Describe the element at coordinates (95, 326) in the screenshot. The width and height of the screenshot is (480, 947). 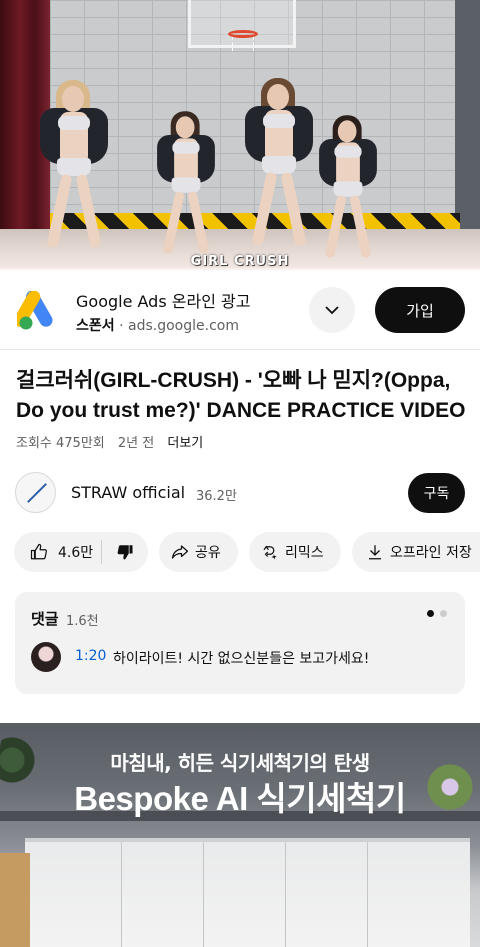
I see `sponsor-label: 스폰서` at that location.